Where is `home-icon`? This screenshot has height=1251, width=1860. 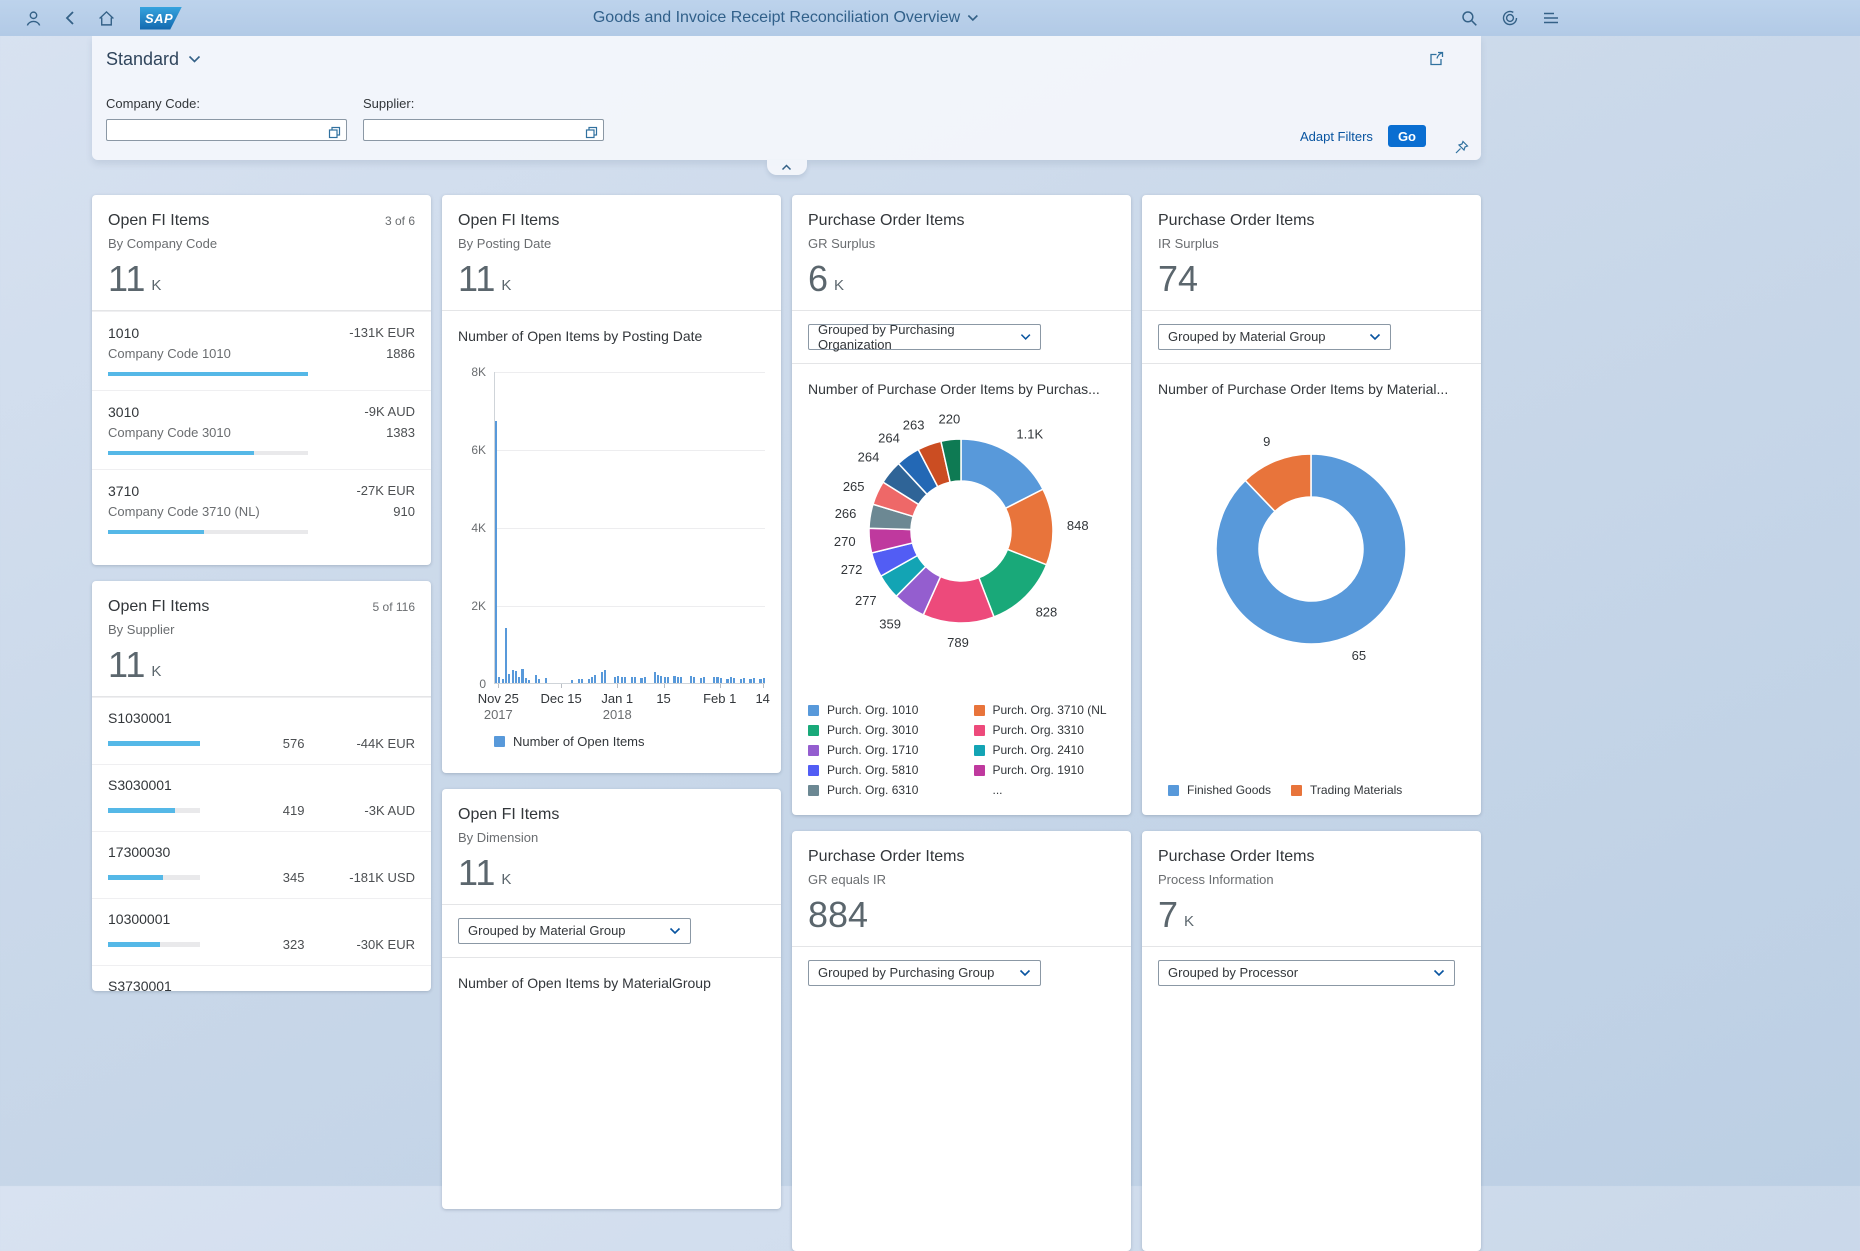
home-icon is located at coordinates (106, 18).